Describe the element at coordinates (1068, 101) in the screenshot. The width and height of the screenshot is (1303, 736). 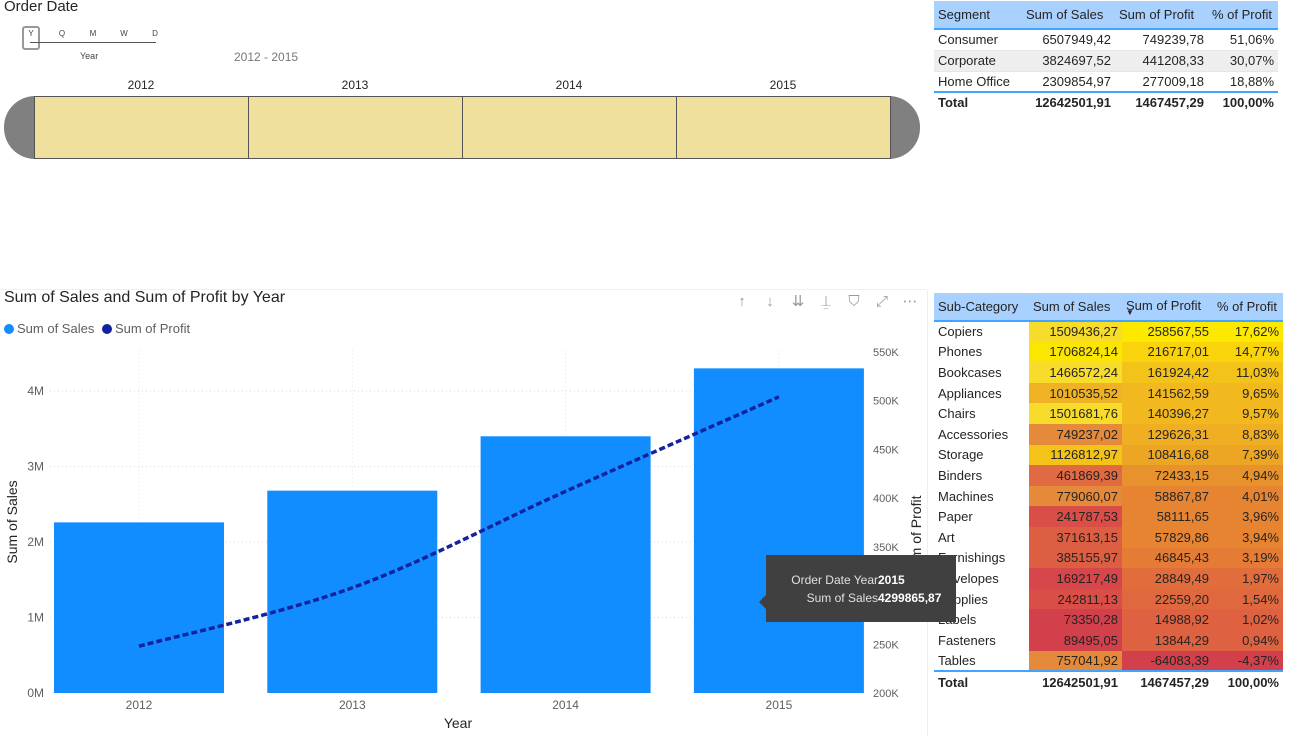
I see `total-value-cell: 12642501,91` at that location.